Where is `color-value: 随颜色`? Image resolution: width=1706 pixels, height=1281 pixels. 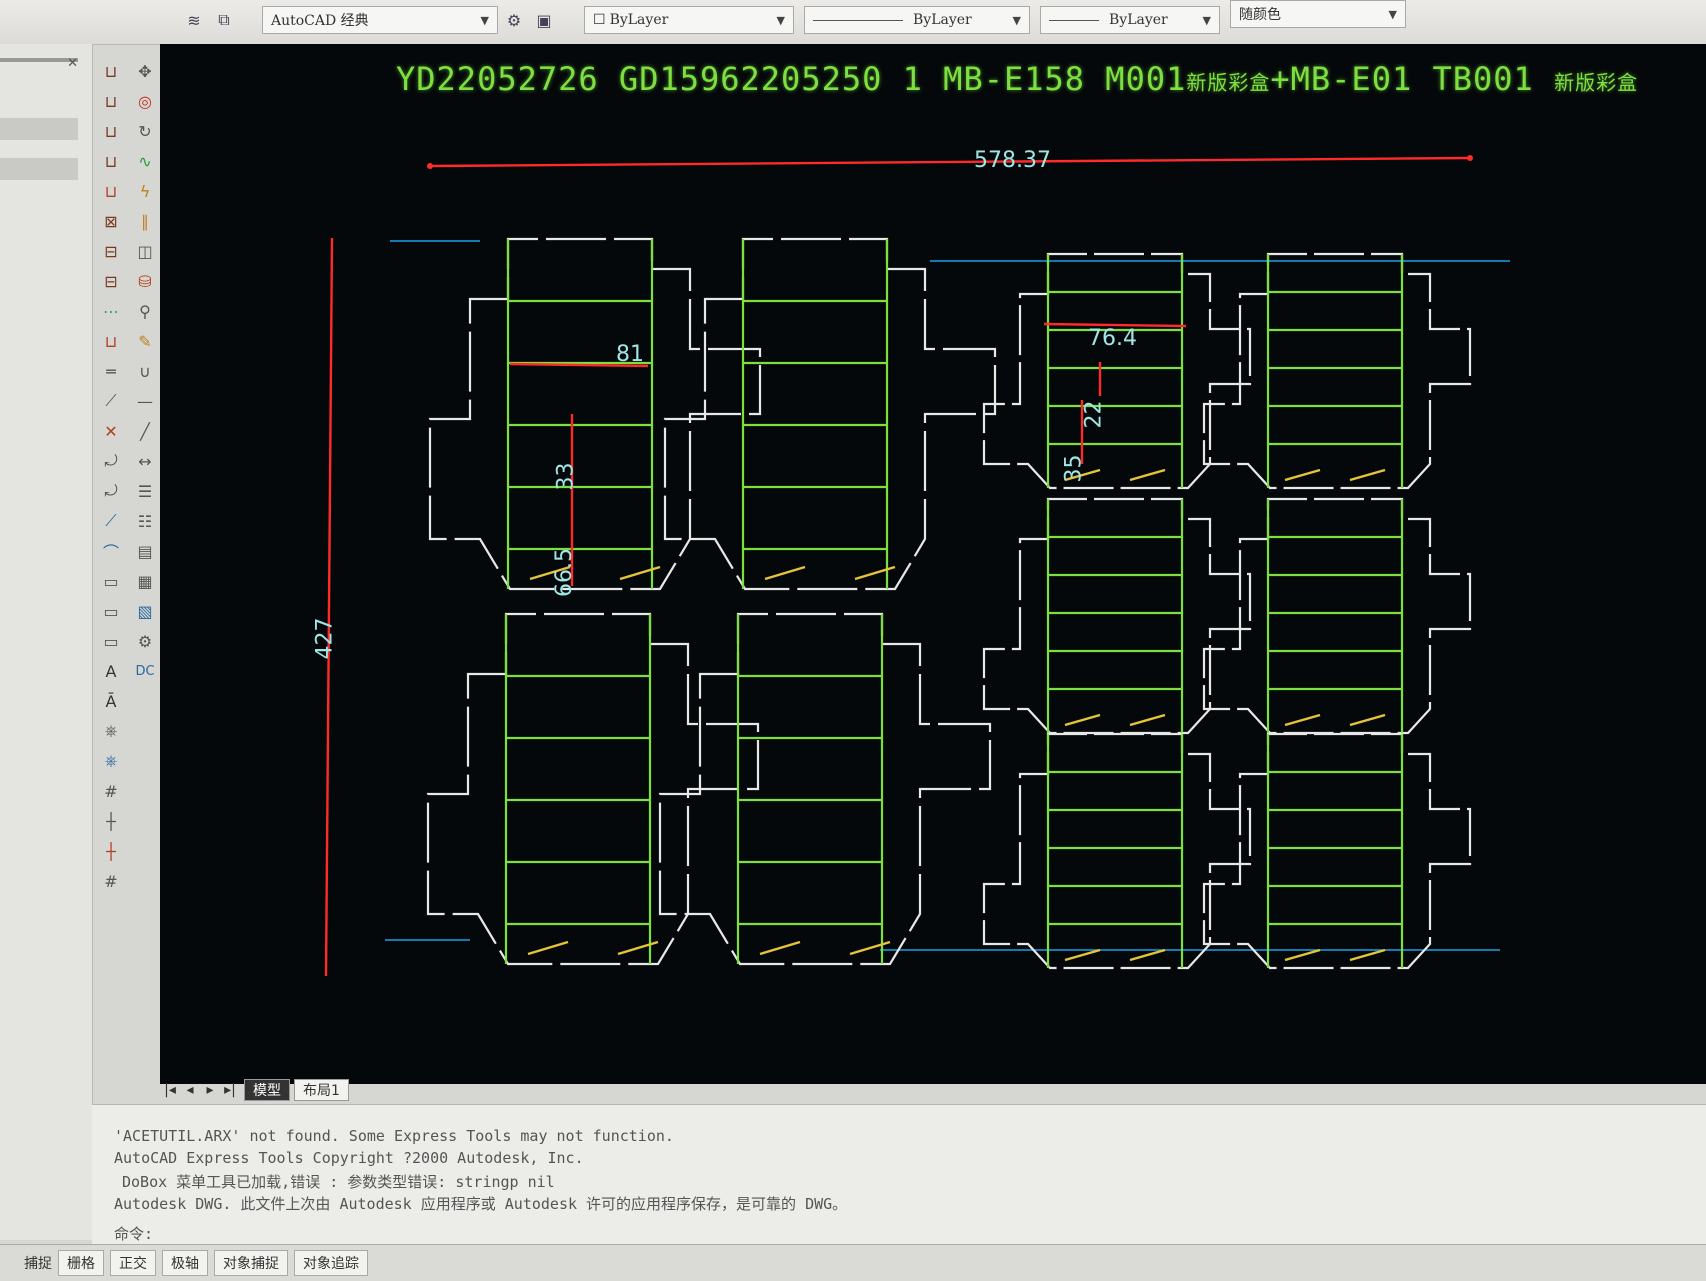 color-value: 随颜色 is located at coordinates (1260, 15).